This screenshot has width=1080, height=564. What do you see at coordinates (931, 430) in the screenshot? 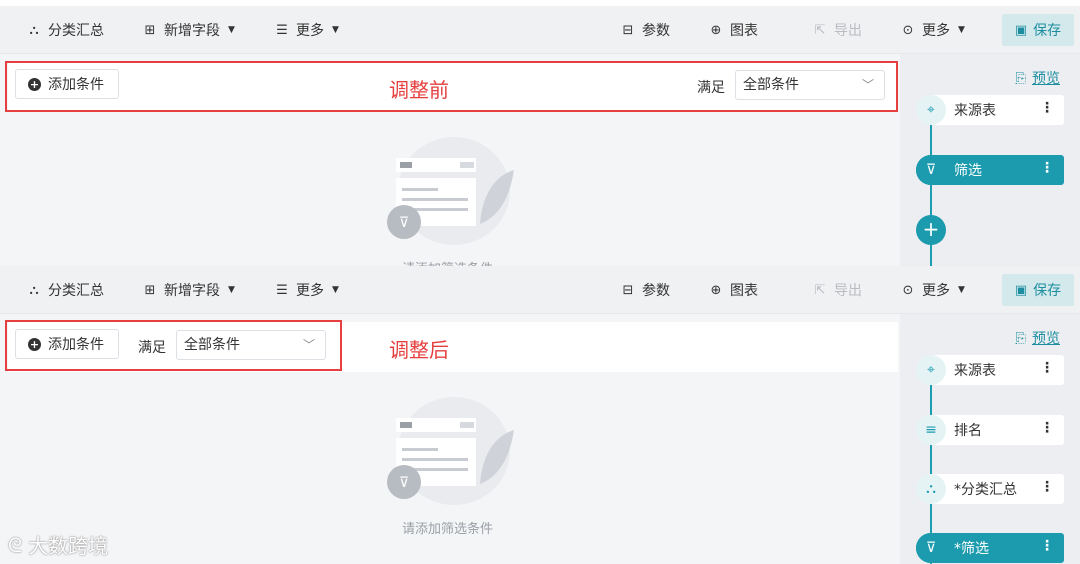
I see `rank-icon: ≡` at bounding box center [931, 430].